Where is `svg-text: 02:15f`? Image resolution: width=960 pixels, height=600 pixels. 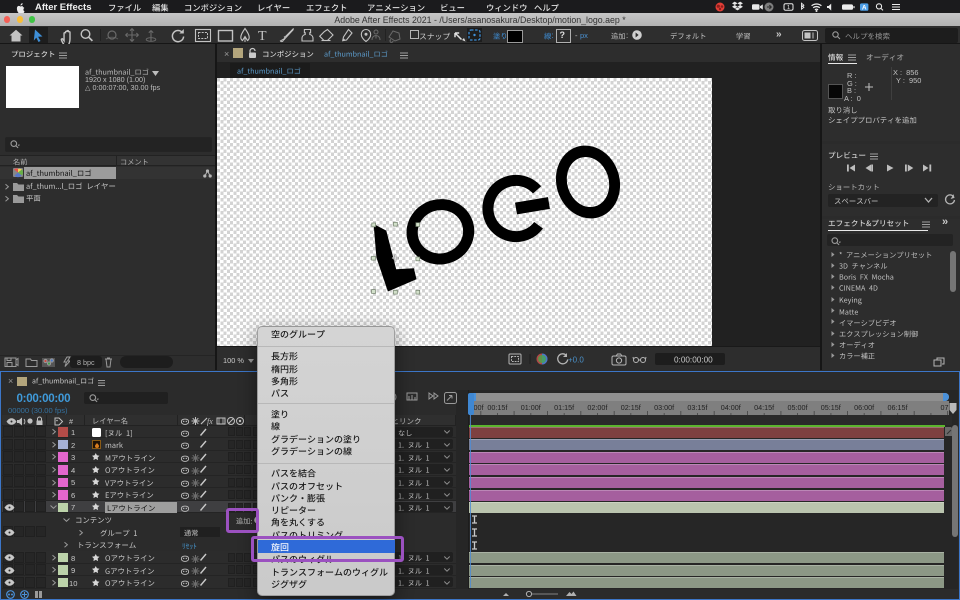 svg-text: 02:15f is located at coordinates (631, 407).